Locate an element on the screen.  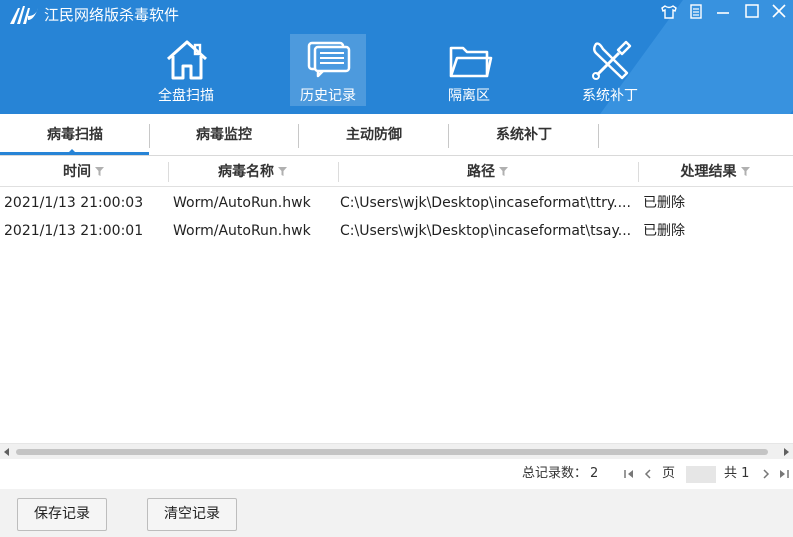
nav-label: 全盘扫描 is located at coordinates (186, 96).